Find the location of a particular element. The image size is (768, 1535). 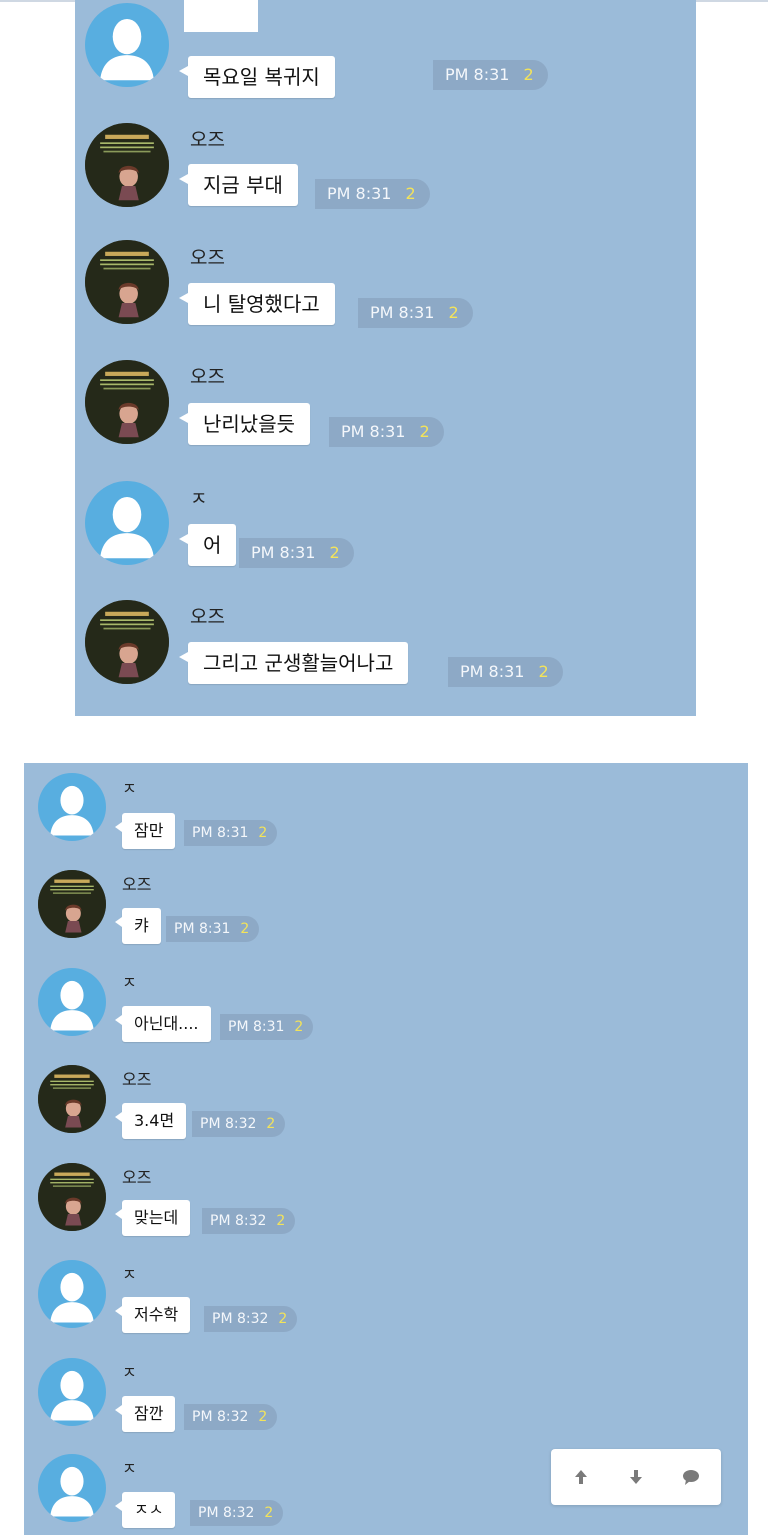

message-bubble: 맞는데 is located at coordinates (152, 1218).